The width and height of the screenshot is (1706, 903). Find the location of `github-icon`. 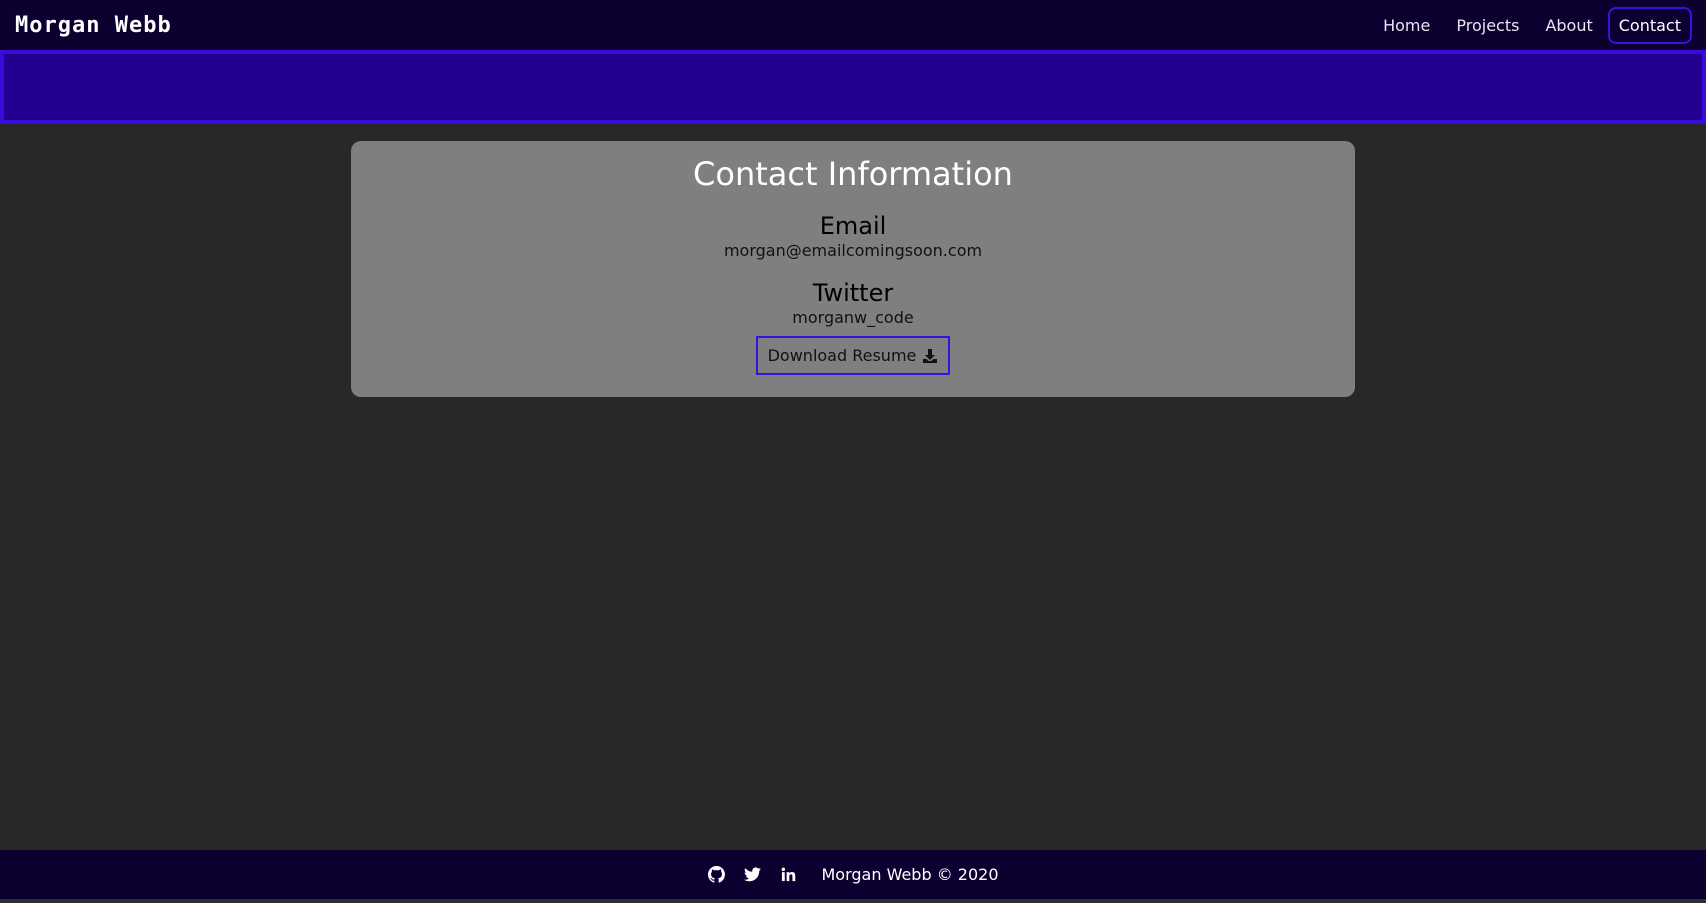

github-icon is located at coordinates (716, 875).